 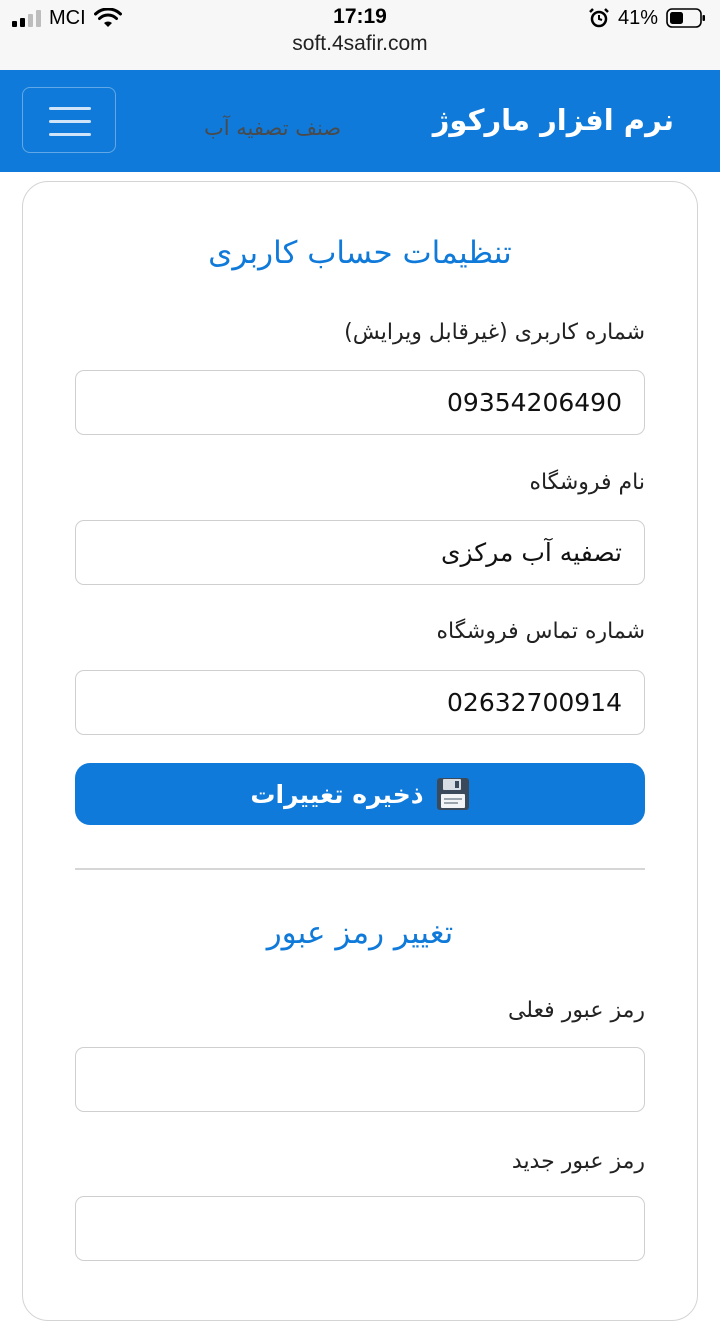 I want to click on floppy-disk-icon, so click(x=452, y=794).